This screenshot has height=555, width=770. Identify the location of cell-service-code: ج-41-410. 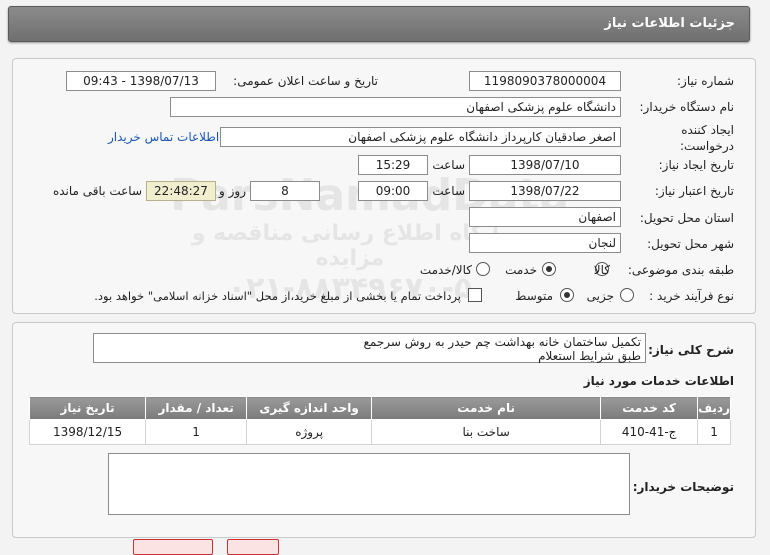
(649, 432).